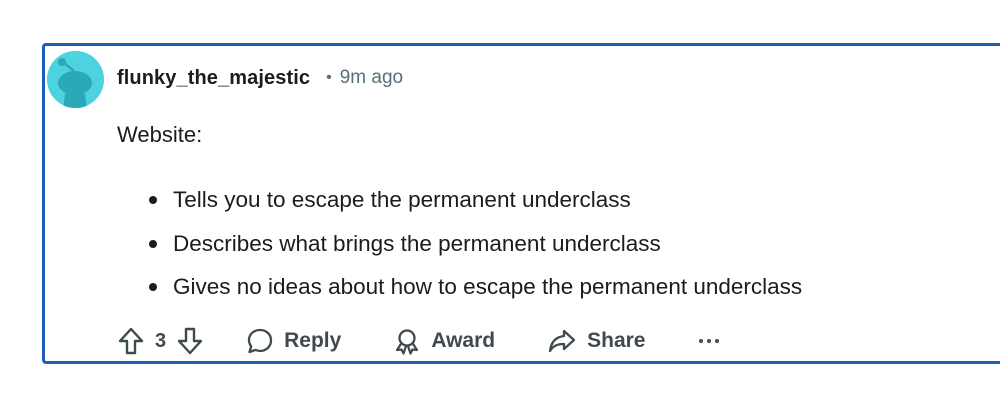 The image size is (1000, 403). I want to click on reply-button: Reply, so click(293, 341).